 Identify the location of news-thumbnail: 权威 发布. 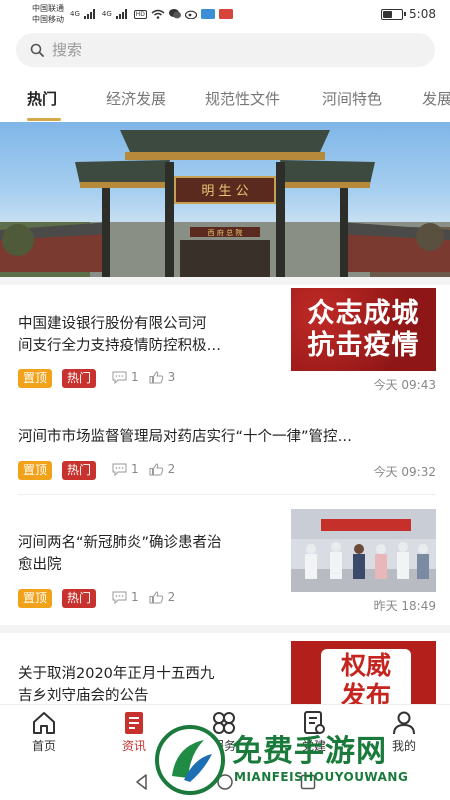
(363, 676).